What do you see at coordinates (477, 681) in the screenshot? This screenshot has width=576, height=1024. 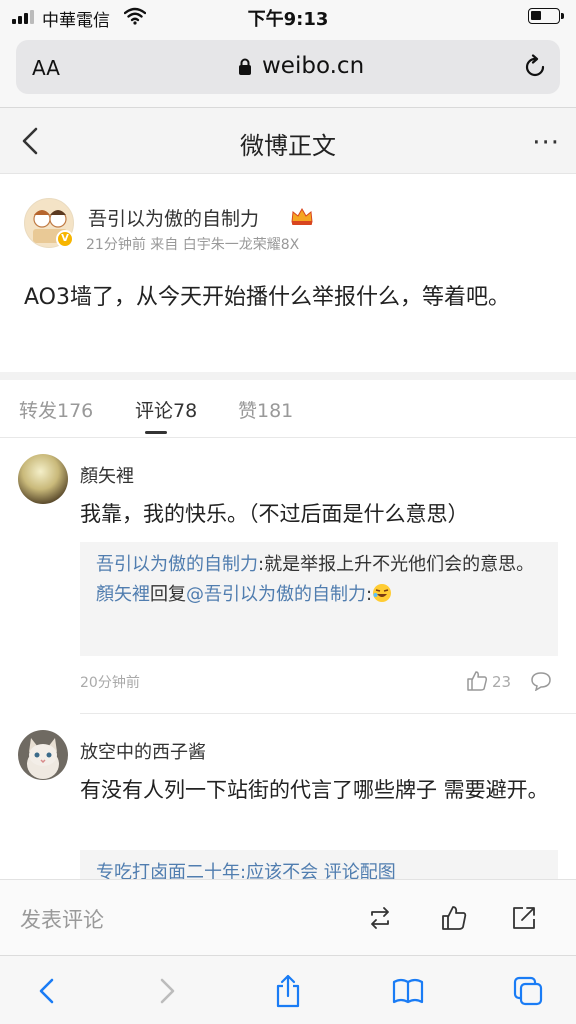 I see `thumbs-up-icon` at bounding box center [477, 681].